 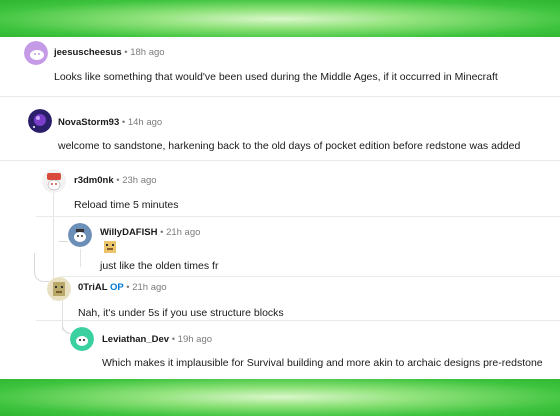 I want to click on comment-header: NovaStorm93 • 14h ago, so click(x=110, y=122).